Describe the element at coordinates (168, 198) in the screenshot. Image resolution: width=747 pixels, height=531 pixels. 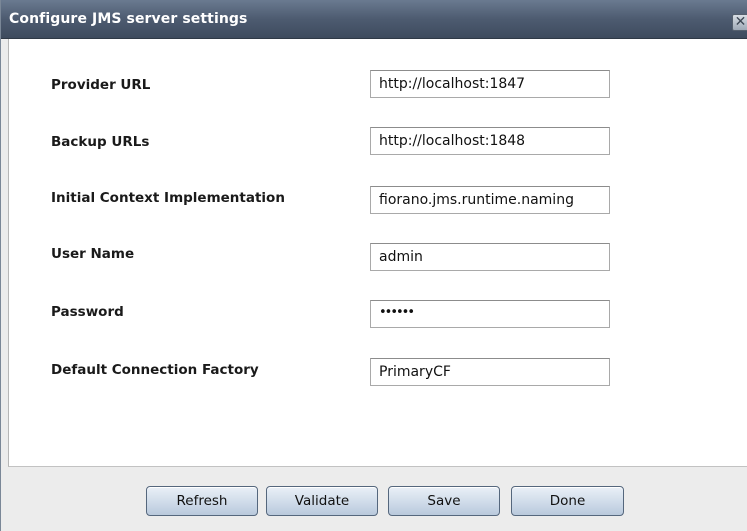
I see `initial-context-label: Initial Context Implementation` at that location.